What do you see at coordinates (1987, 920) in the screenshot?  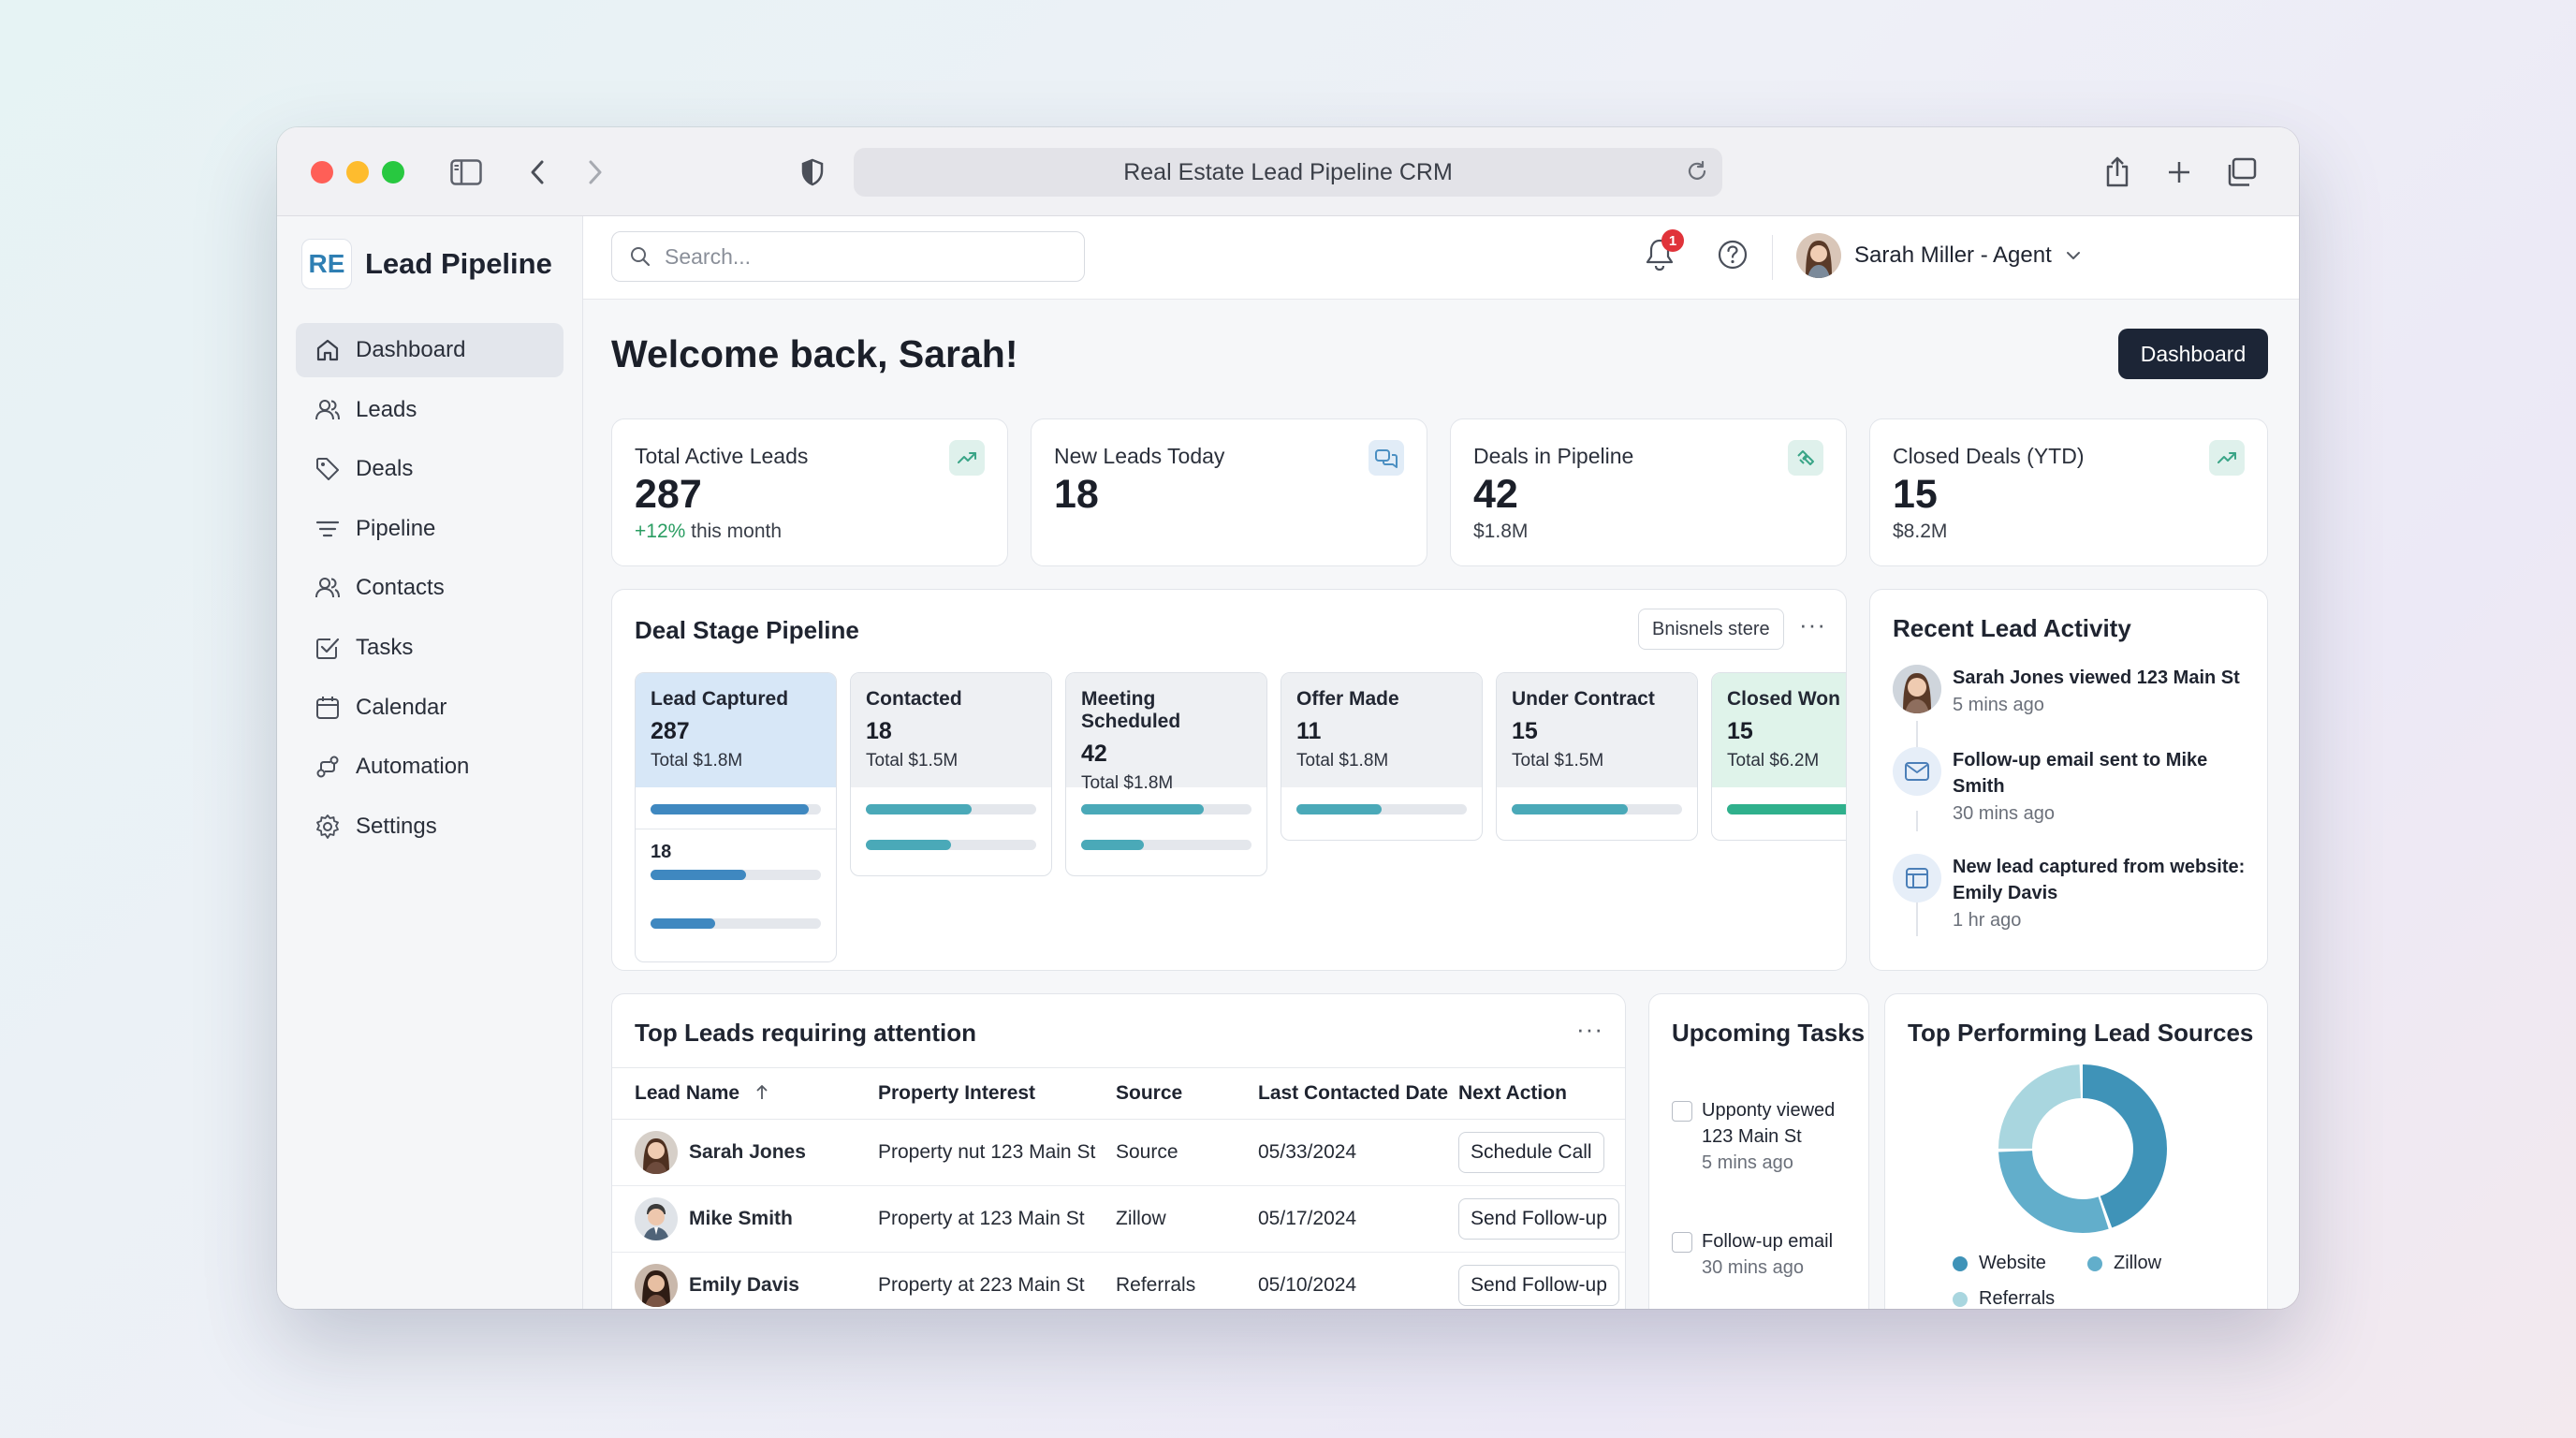 I see `activity-time: 1 hr ago` at bounding box center [1987, 920].